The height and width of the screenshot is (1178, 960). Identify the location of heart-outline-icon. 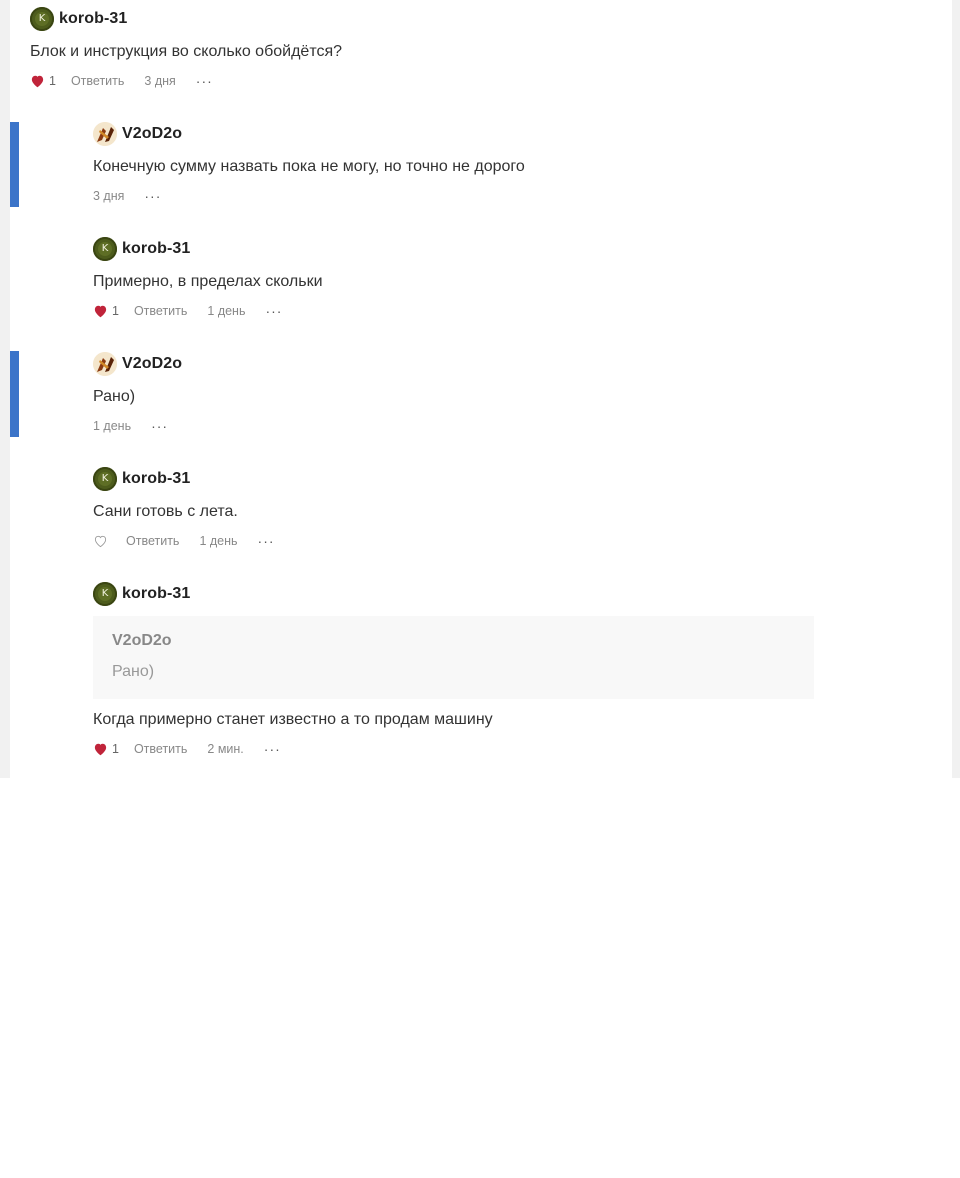
(100, 541).